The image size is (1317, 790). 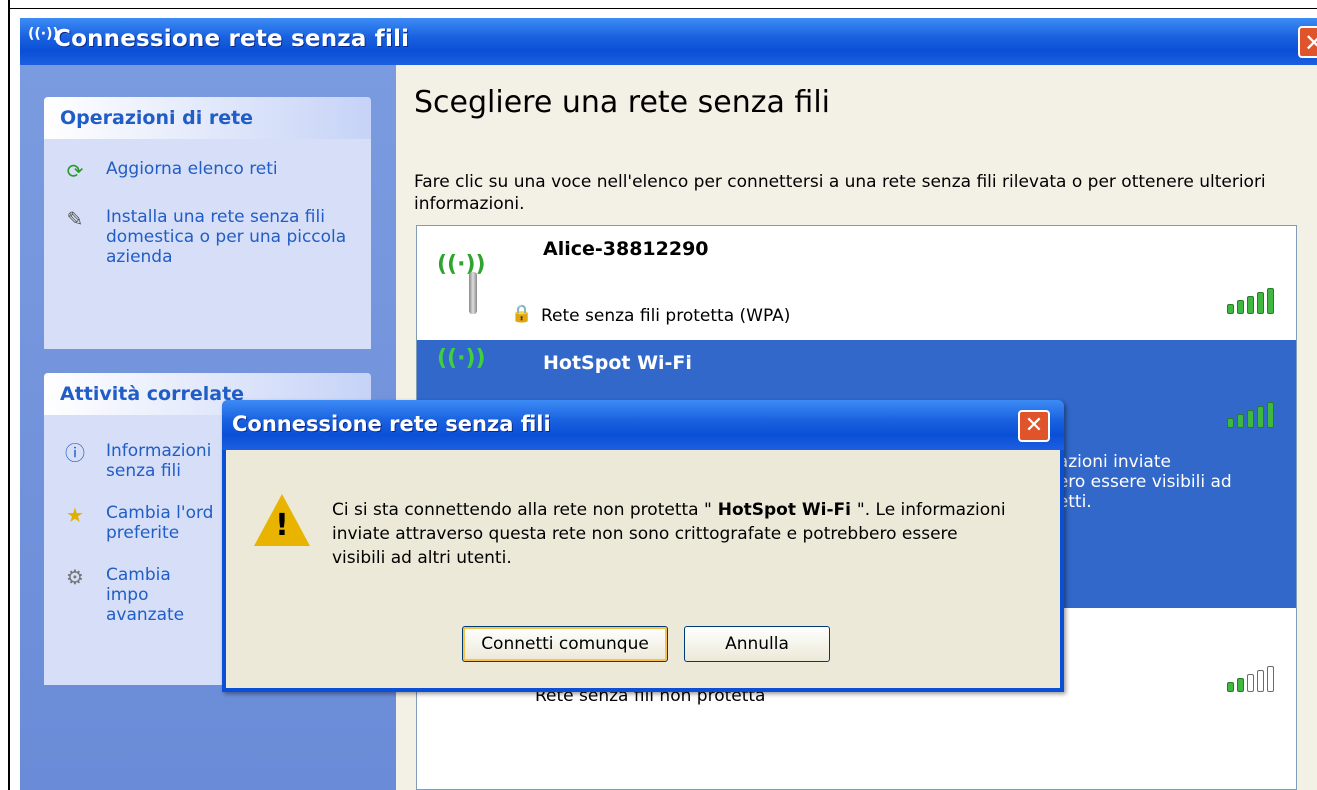 What do you see at coordinates (565, 644) in the screenshot?
I see `connect-anyway-button: Connetti comunque` at bounding box center [565, 644].